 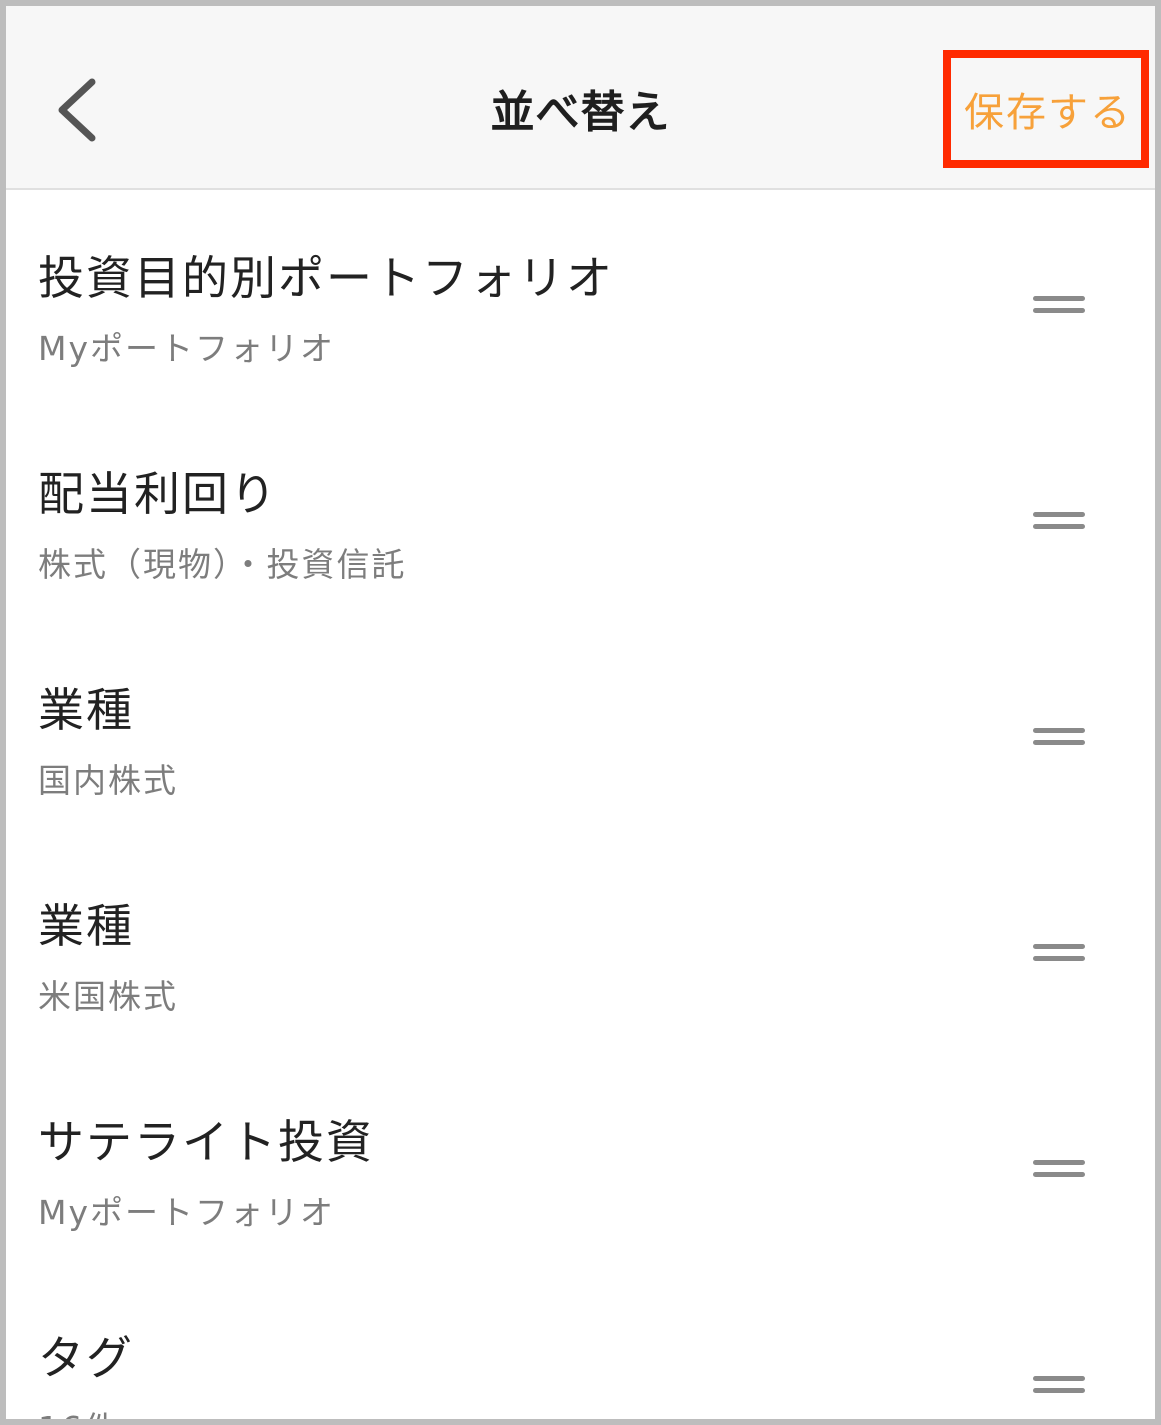 What do you see at coordinates (580, 98) in the screenshot?
I see `nav-header: 並べ替え 保存する` at bounding box center [580, 98].